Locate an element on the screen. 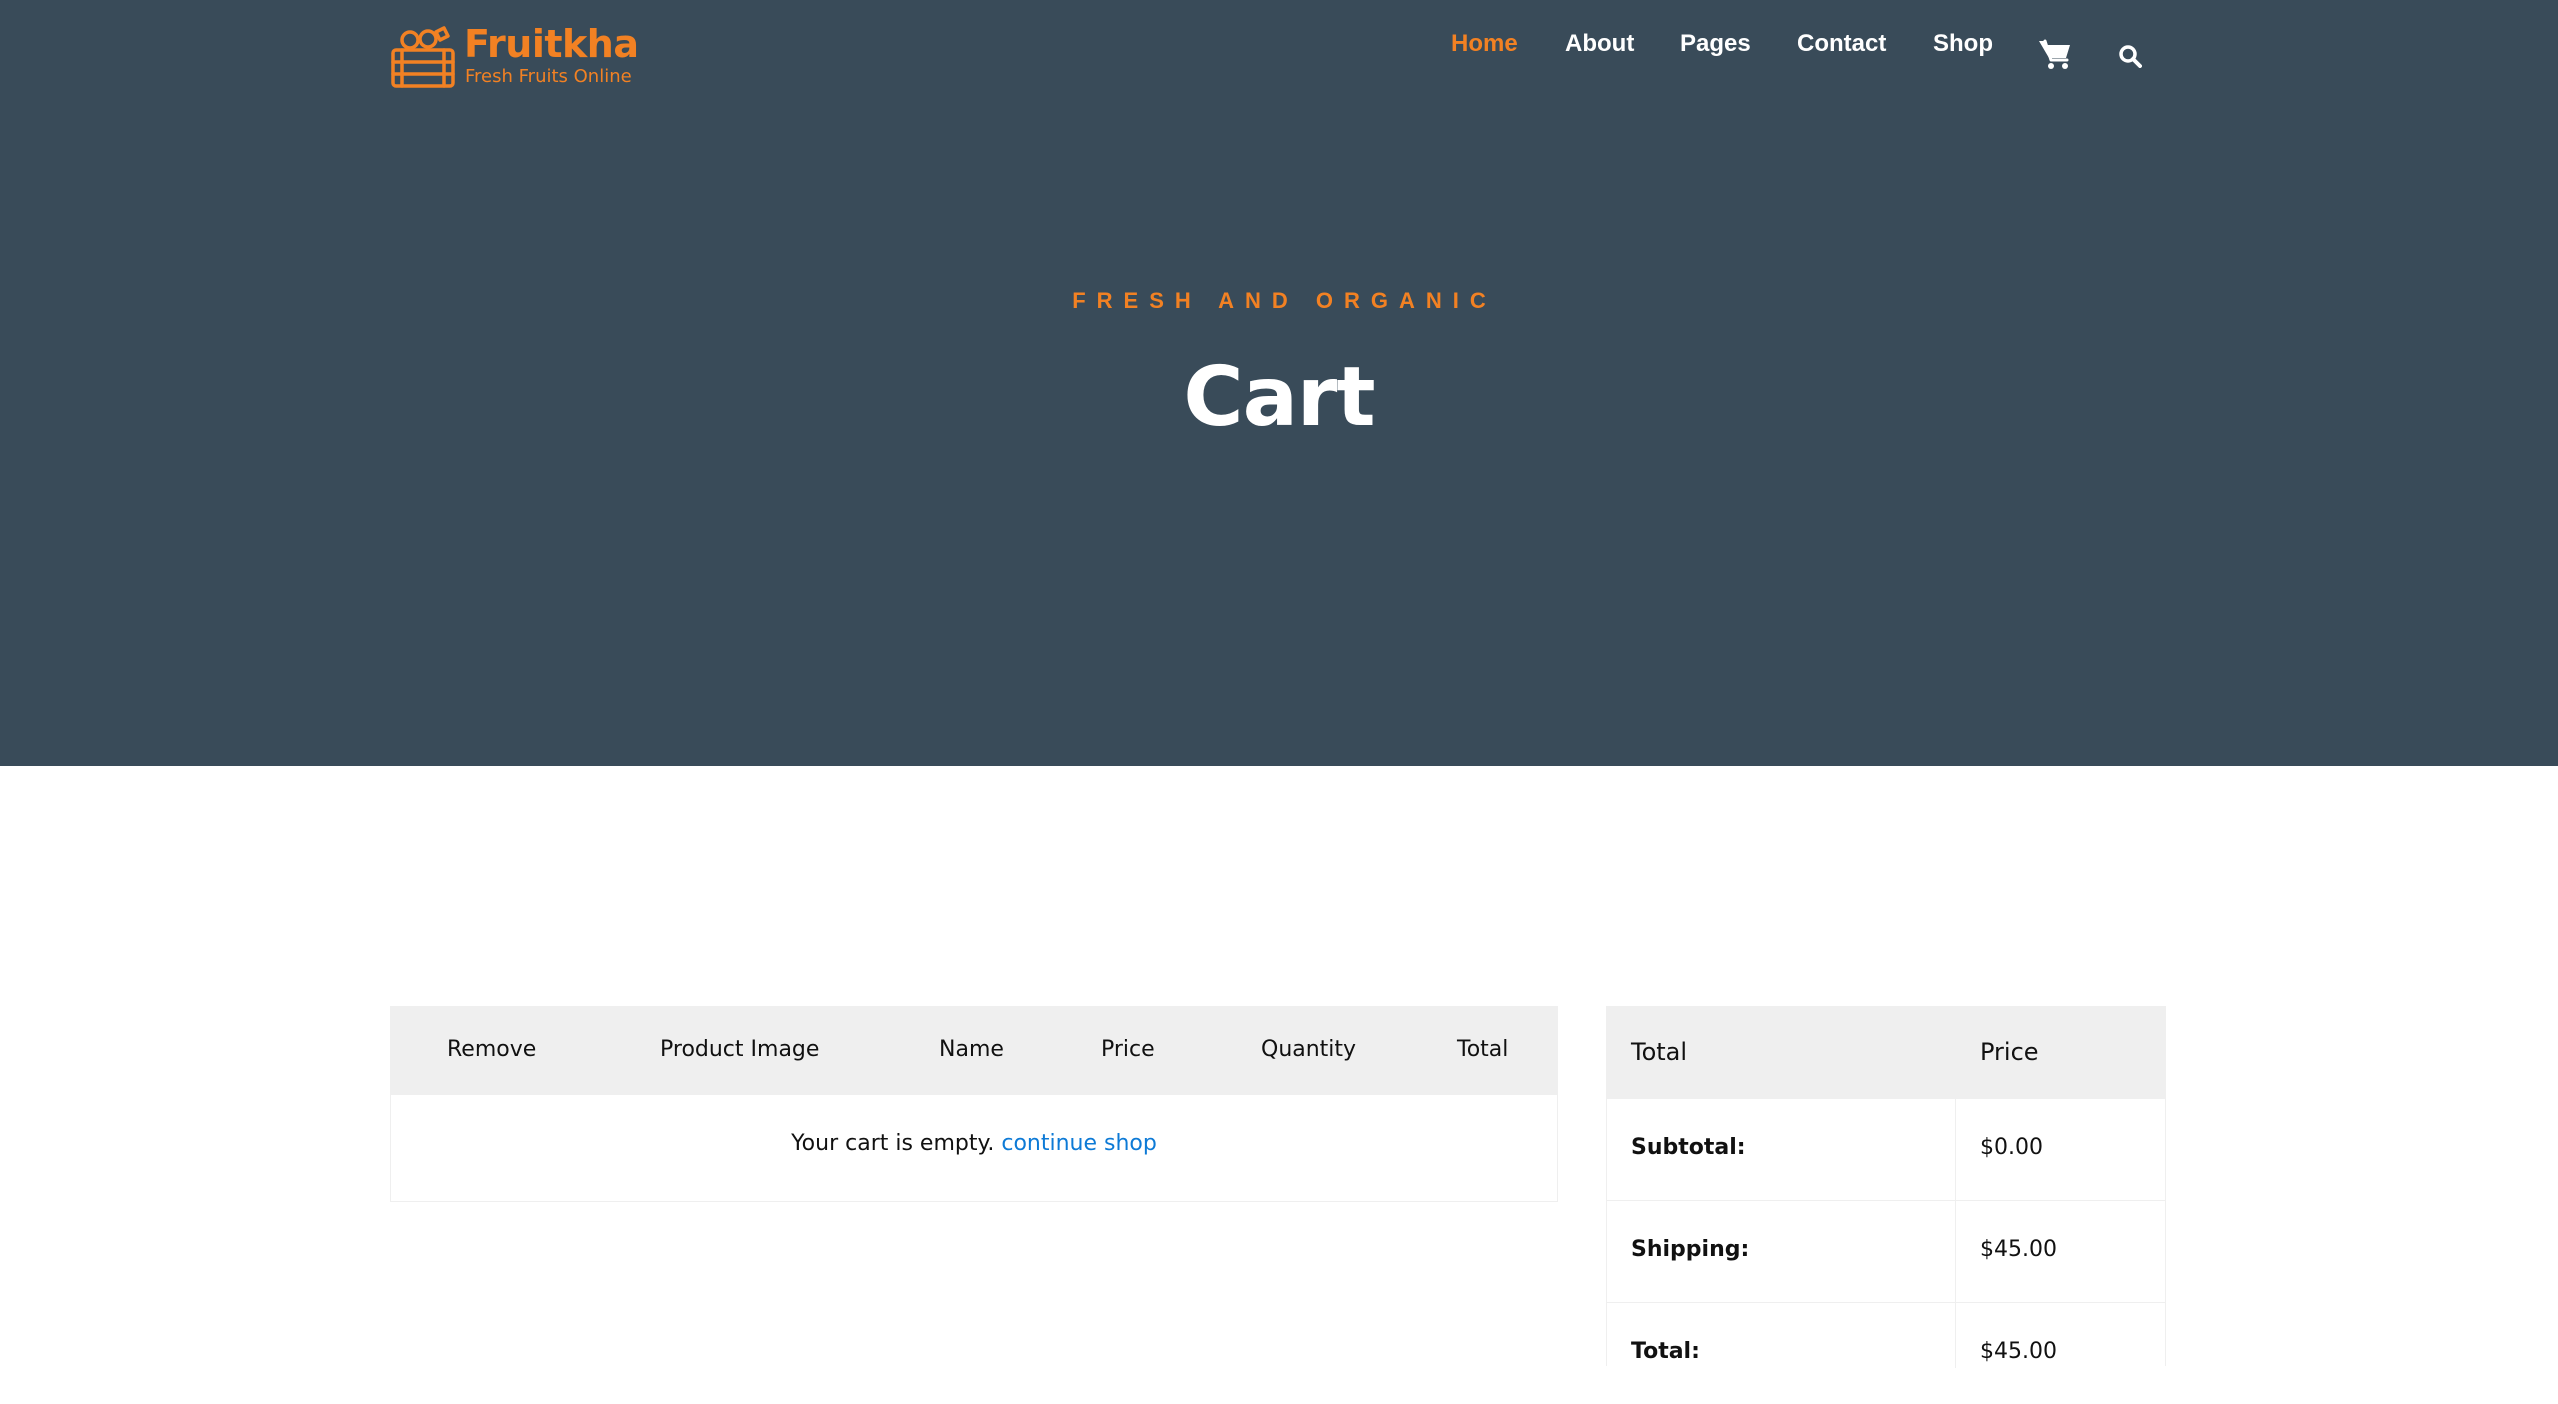  continue-shop-link: continue shop is located at coordinates (1078, 1143).